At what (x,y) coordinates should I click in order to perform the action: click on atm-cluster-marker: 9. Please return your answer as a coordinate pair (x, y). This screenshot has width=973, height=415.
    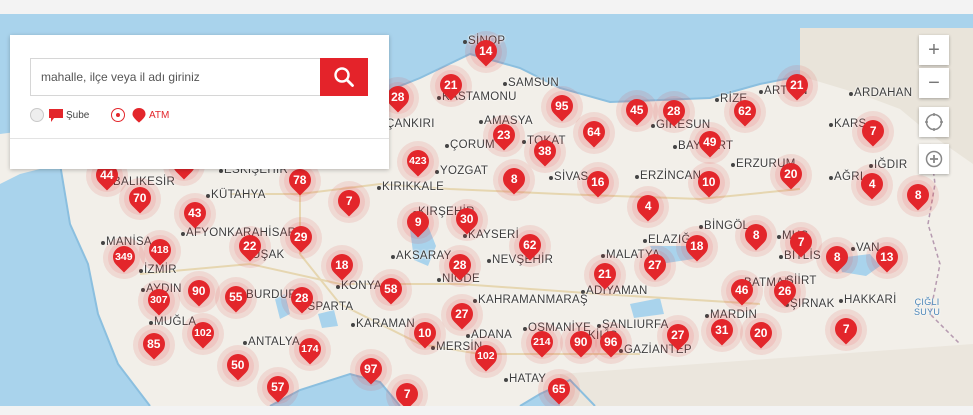
    Looking at the image, I should click on (418, 222).